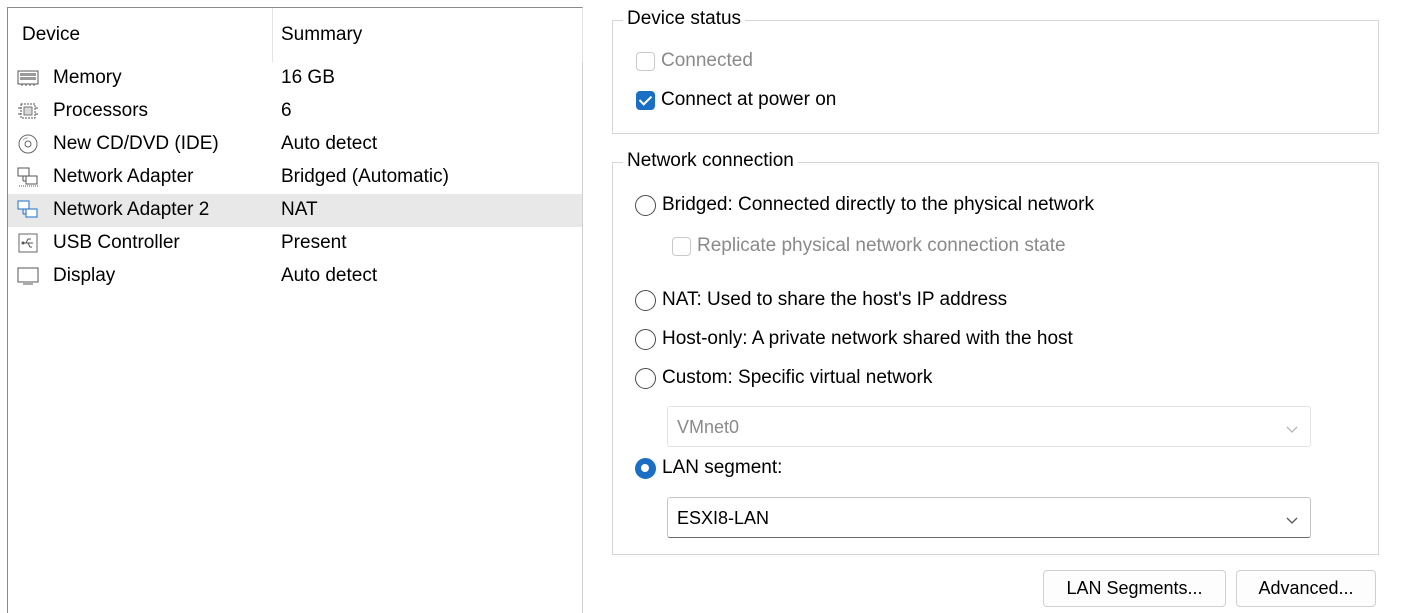 This screenshot has height=613, width=1407. I want to click on connect-at-power-on-label: Connect at power on, so click(749, 99).